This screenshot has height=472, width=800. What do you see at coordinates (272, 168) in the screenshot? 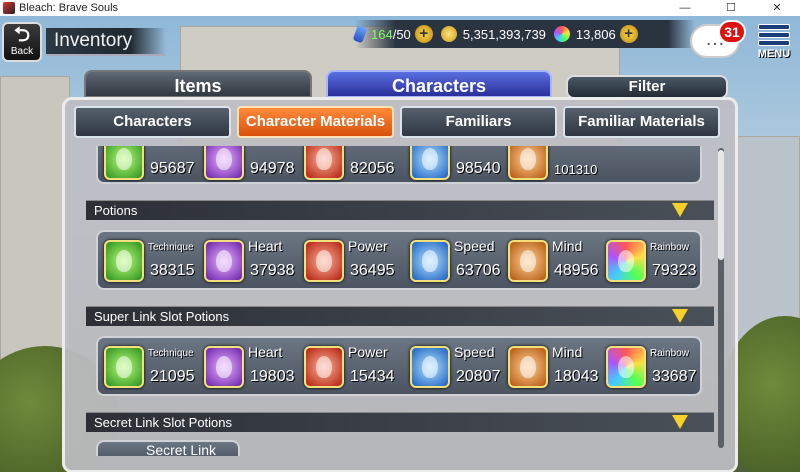
I see `item-count: 94978` at bounding box center [272, 168].